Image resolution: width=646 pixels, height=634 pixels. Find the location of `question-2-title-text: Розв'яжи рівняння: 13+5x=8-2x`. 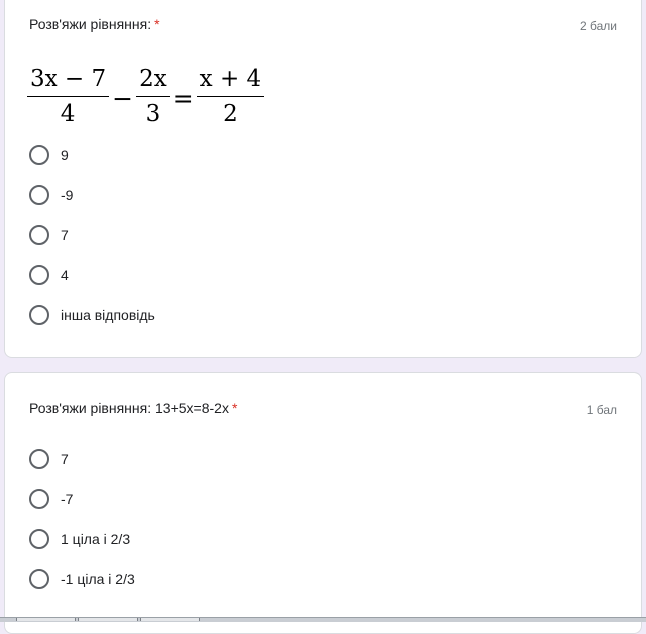

question-2-title-text: Розв'яжи рівняння: 13+5x=8-2x is located at coordinates (129, 408).